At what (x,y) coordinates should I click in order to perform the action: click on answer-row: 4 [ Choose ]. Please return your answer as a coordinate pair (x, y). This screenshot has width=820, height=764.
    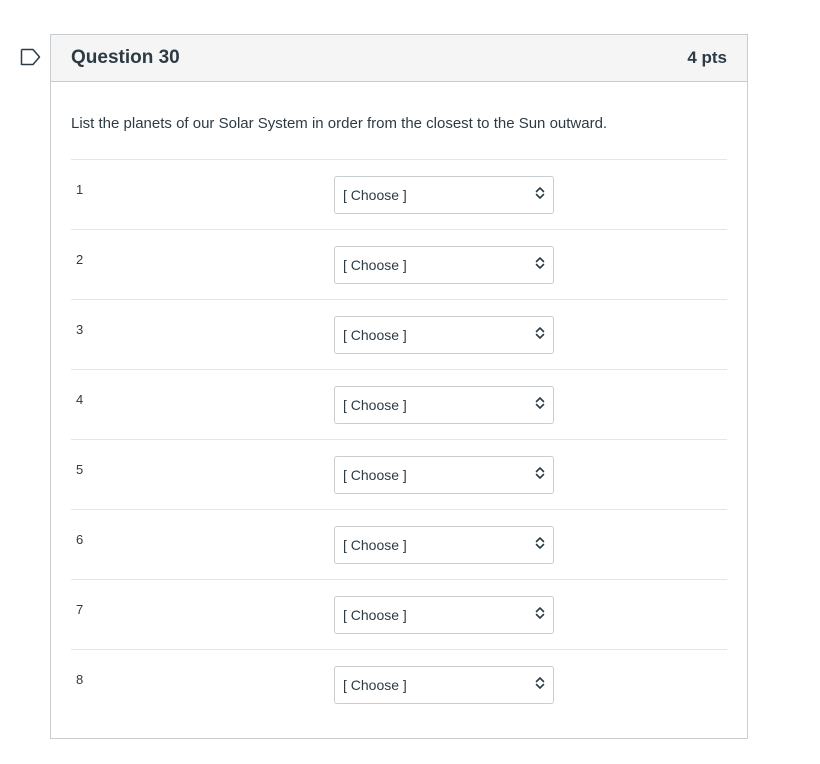
    Looking at the image, I should click on (399, 404).